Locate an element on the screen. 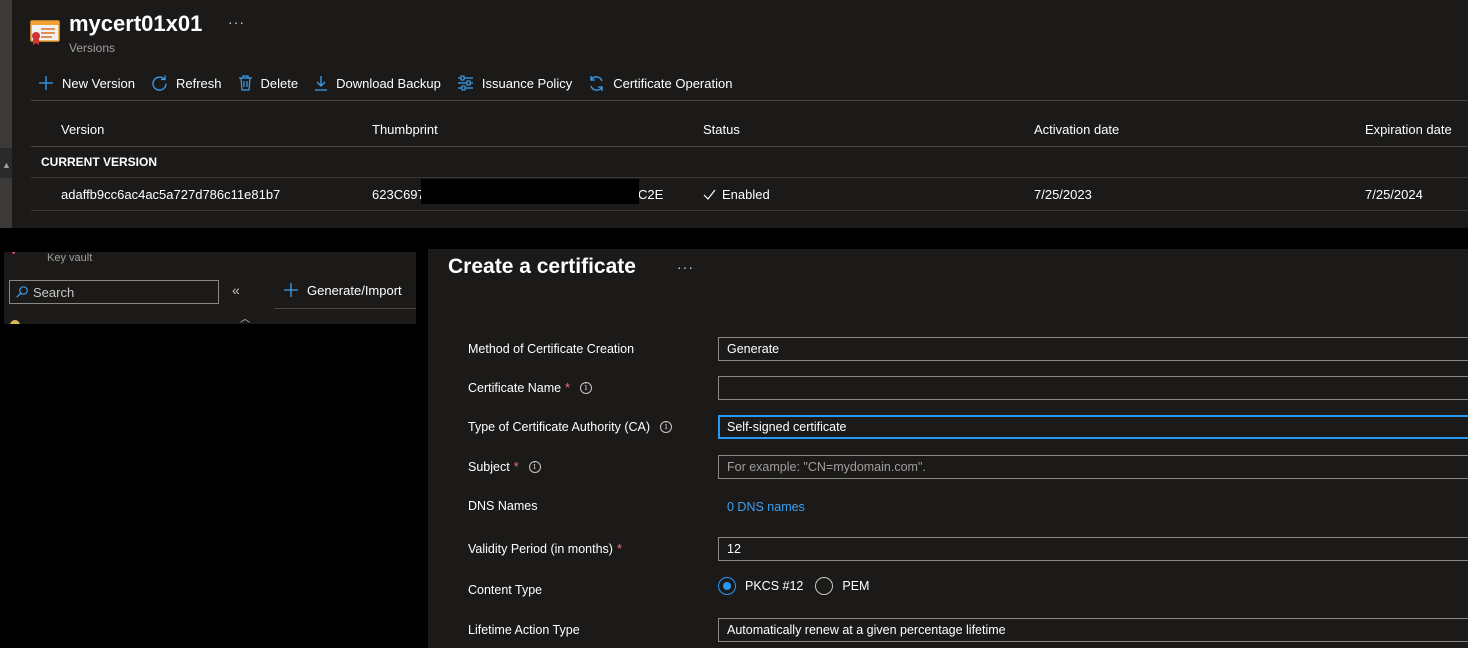 The width and height of the screenshot is (1468, 648). column-header-version: Version is located at coordinates (82, 129).